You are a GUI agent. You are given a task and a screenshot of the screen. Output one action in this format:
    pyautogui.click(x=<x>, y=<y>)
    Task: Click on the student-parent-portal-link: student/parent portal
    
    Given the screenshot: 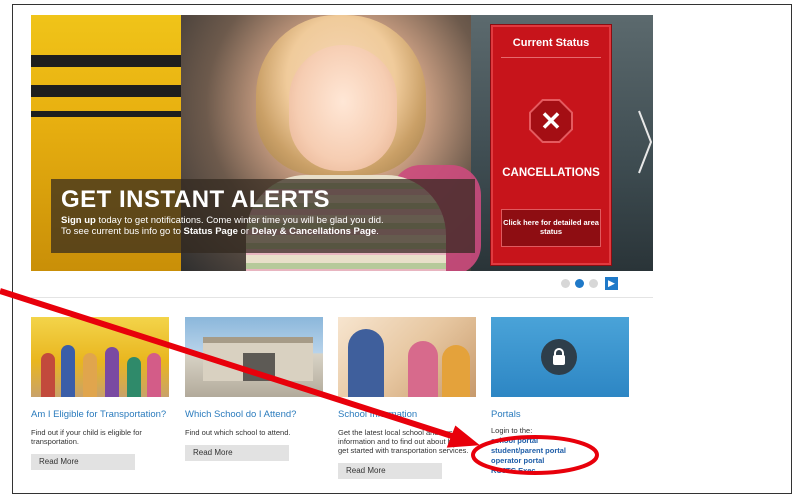 What is the action you would take?
    pyautogui.click(x=560, y=451)
    